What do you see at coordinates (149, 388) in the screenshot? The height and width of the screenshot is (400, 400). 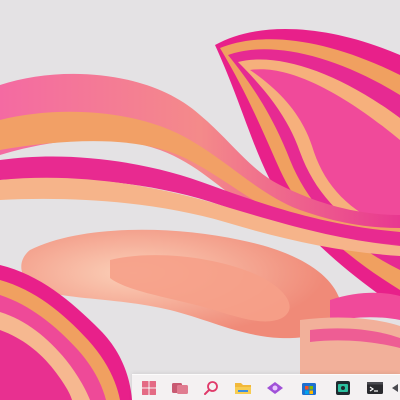 I see `start-windows-icon` at bounding box center [149, 388].